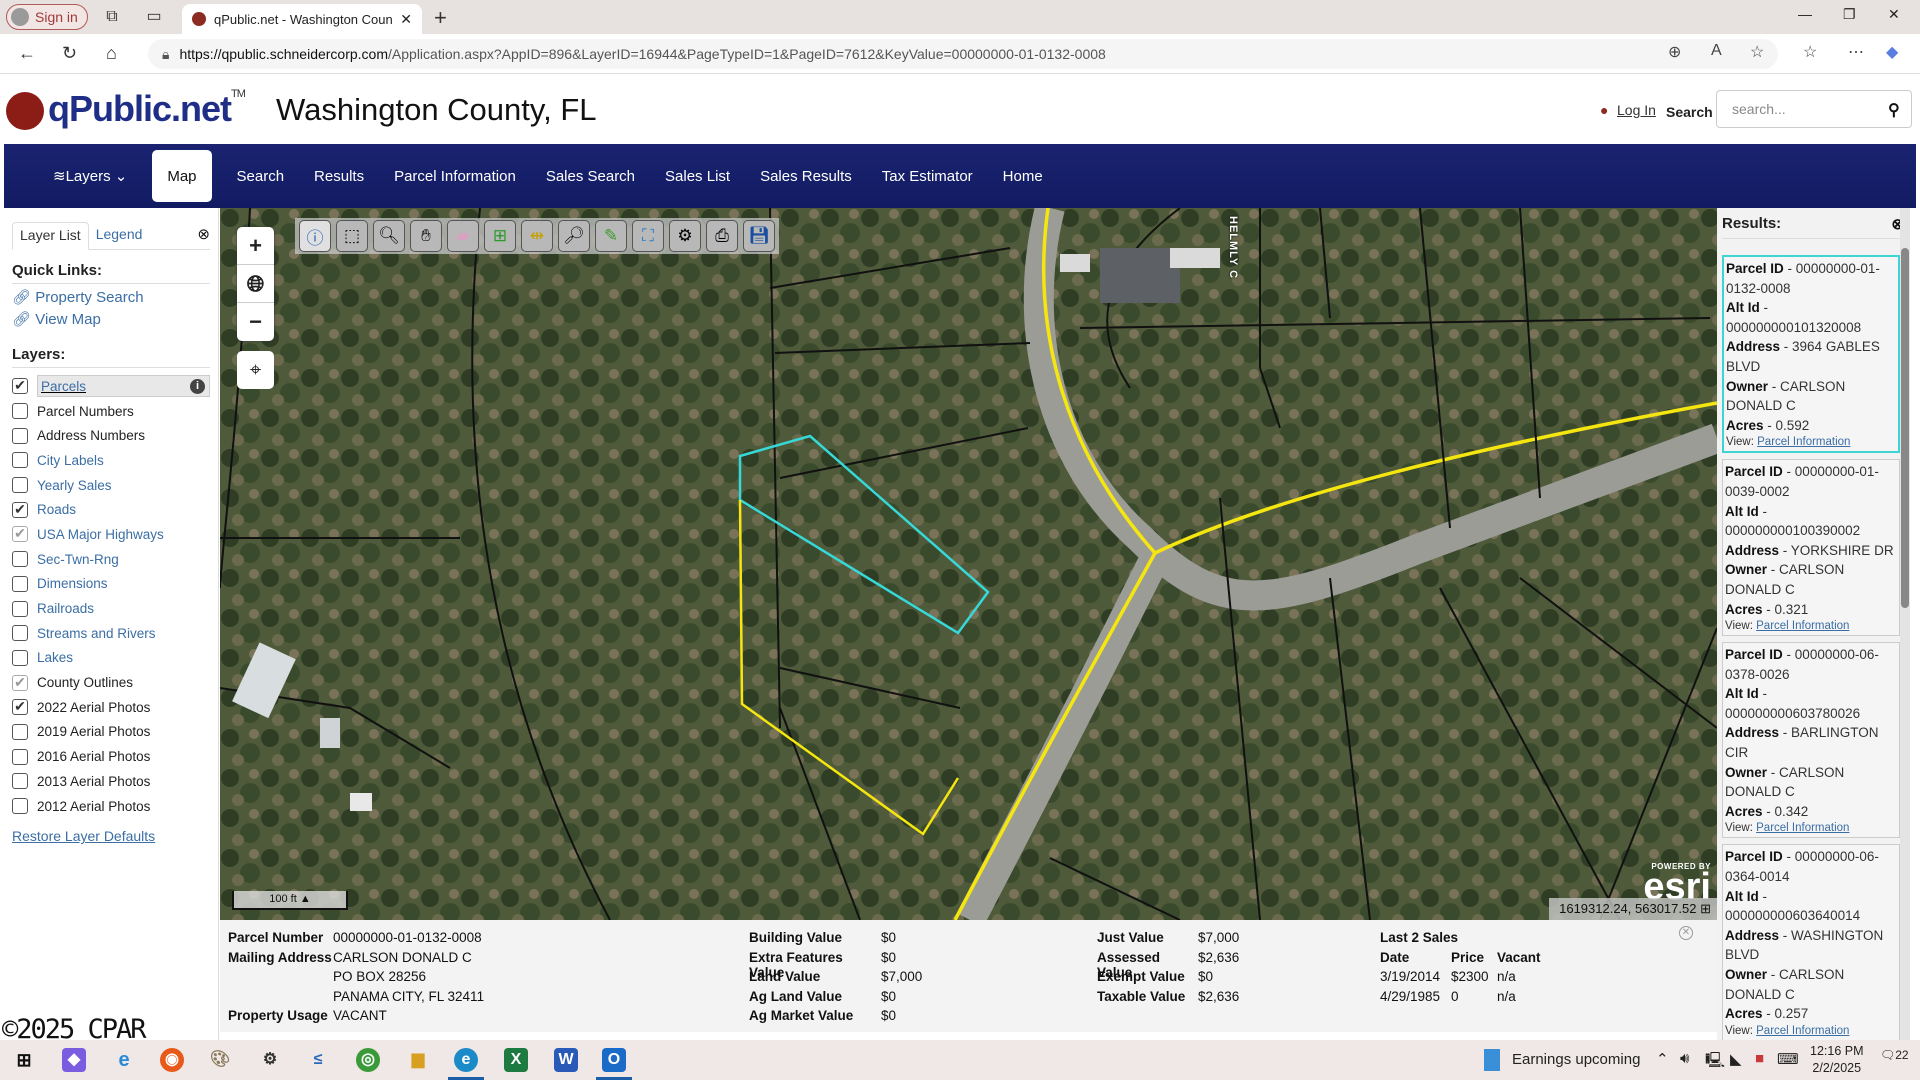 The width and height of the screenshot is (1920, 1080). What do you see at coordinates (352, 236) in the screenshot?
I see `select-tool-button: ⬚` at bounding box center [352, 236].